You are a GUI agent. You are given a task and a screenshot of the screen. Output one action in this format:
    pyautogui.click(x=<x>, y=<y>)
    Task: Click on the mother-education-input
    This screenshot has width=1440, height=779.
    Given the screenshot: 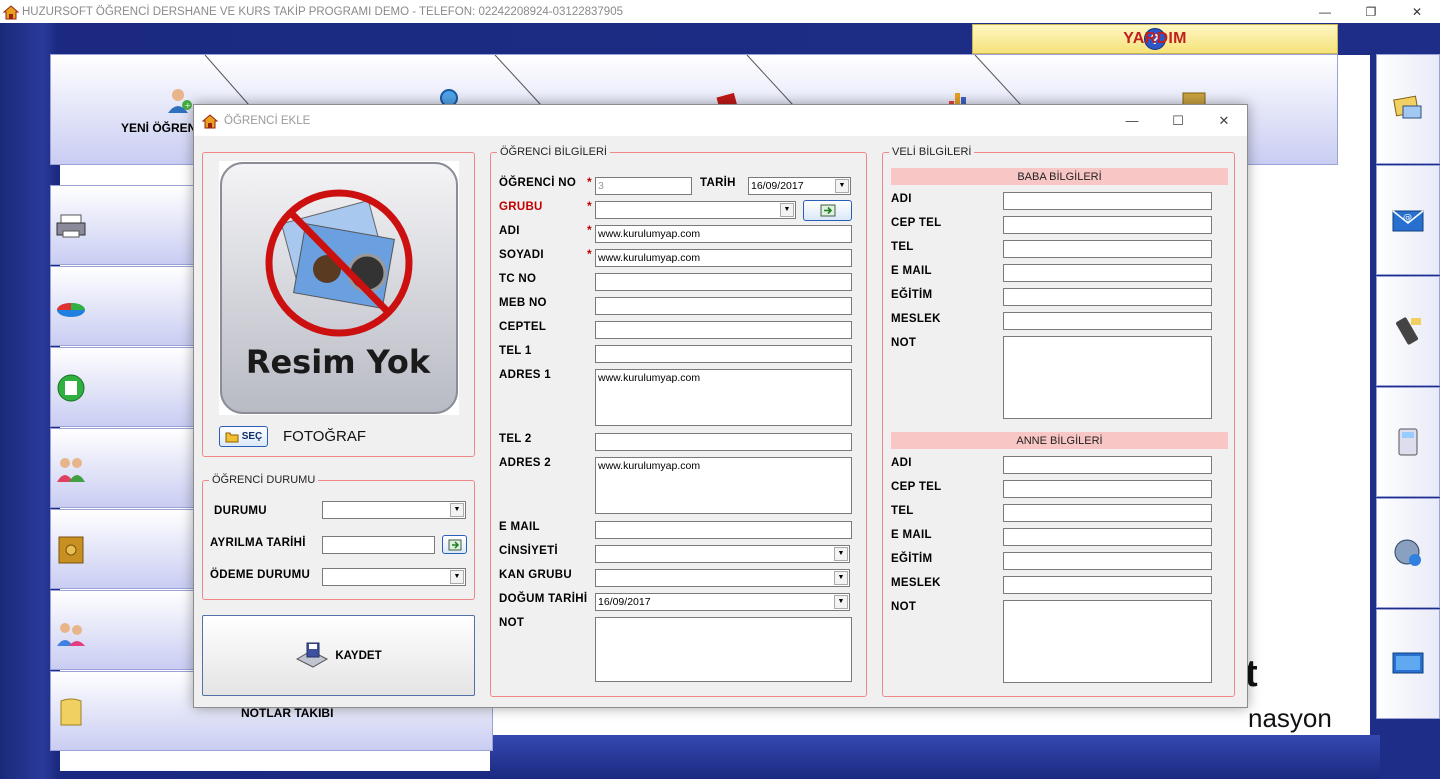 What is the action you would take?
    pyautogui.click(x=1107, y=561)
    